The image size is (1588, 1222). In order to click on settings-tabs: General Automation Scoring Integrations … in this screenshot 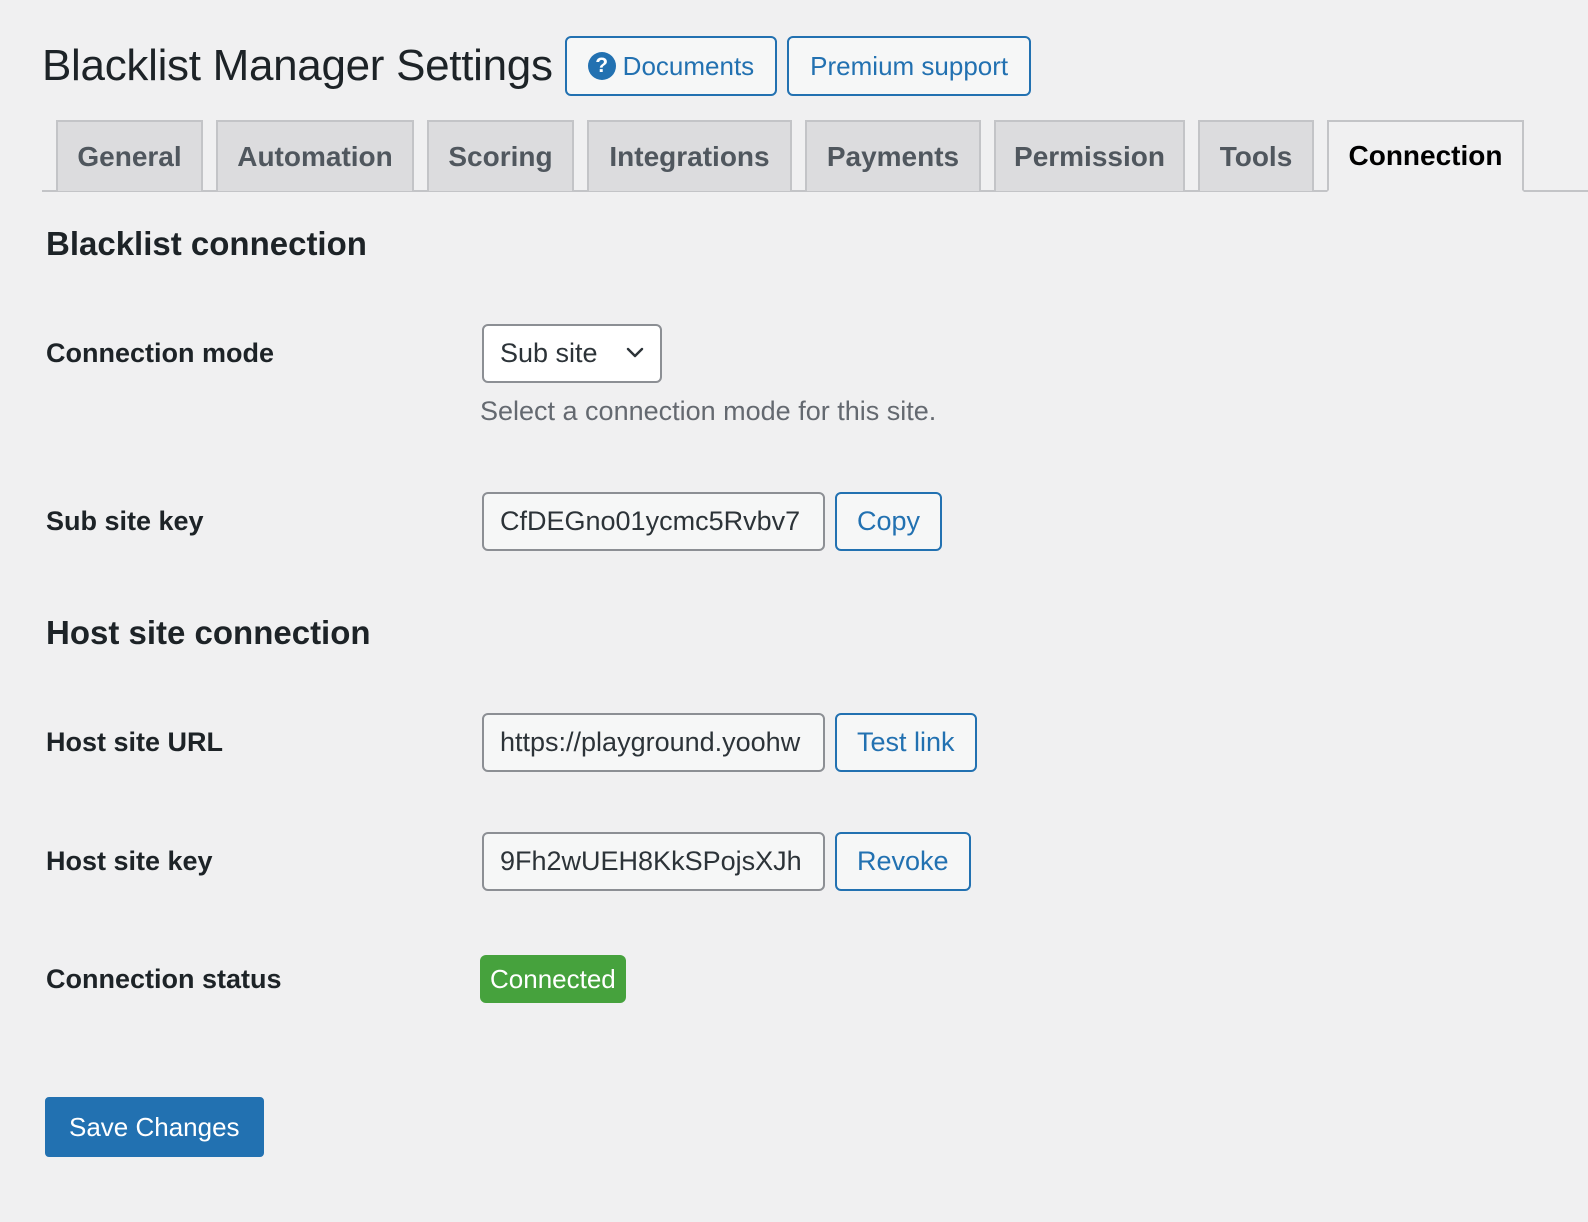, I will do `click(815, 156)`.